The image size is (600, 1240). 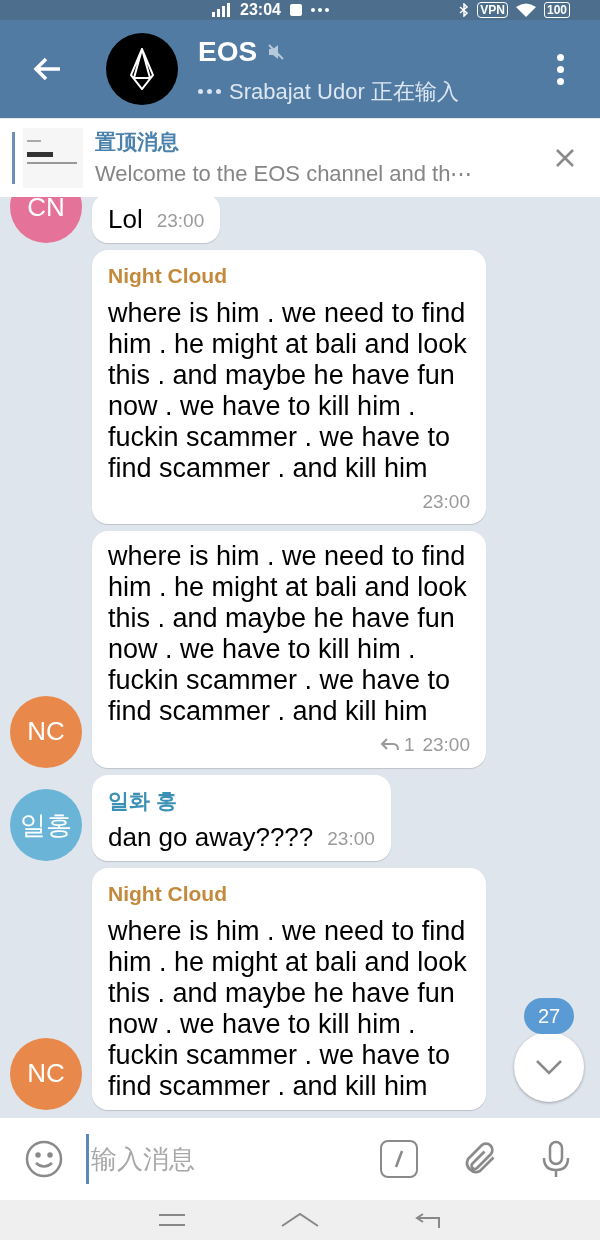 What do you see at coordinates (142, 69) in the screenshot?
I see `eos-logo-icon` at bounding box center [142, 69].